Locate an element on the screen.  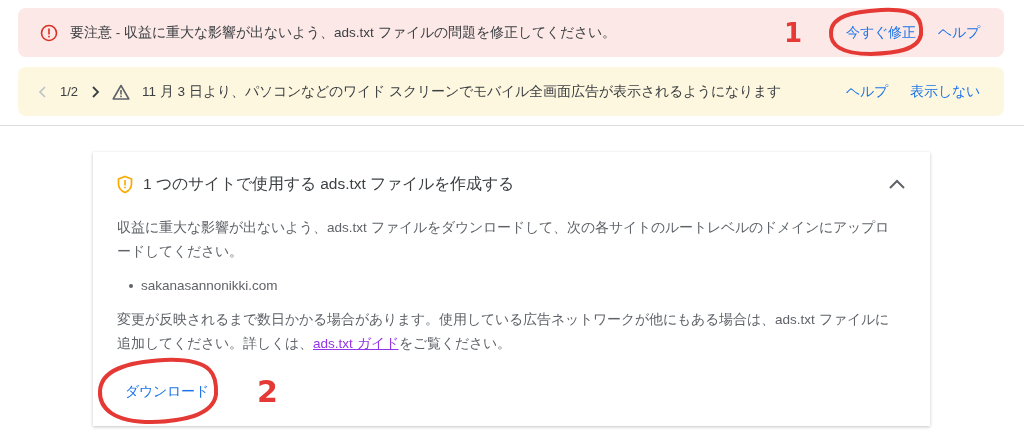
note-text: 変更が反映されるまで数日かかる場合があります。使用している広告ネットワークが他にもある場合は、ads.txt ファイルに追加してください。詳しくは、ads.txt ガイド をご覧ください。 is located at coordinates (503, 332).